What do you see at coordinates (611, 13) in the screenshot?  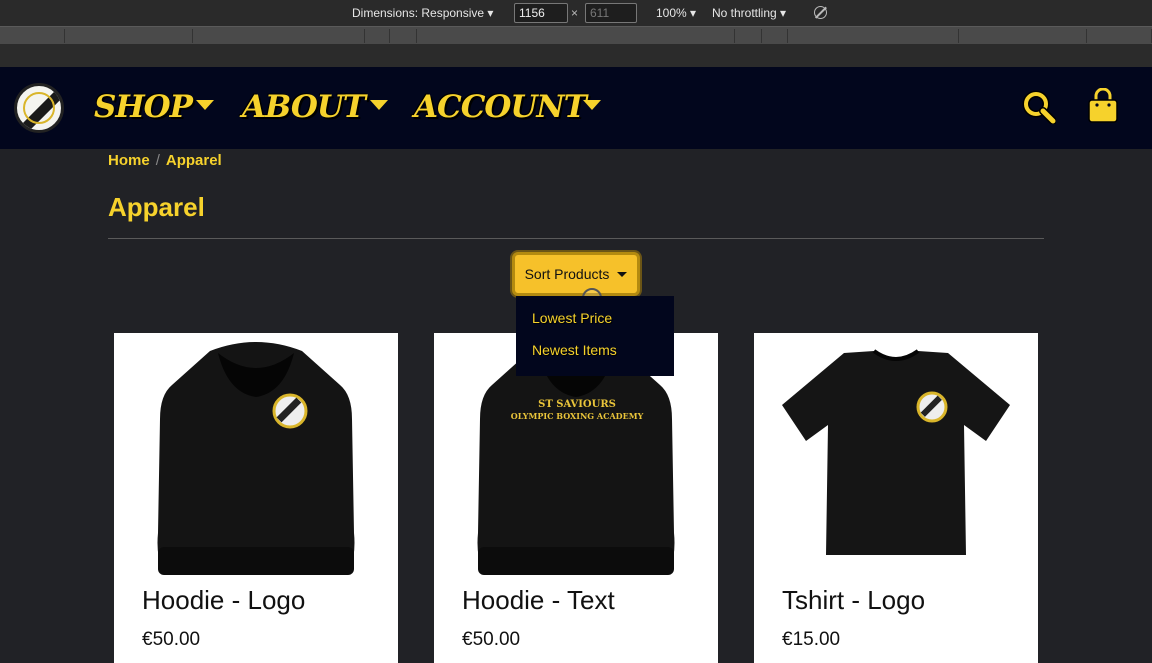 I see `height-input: 611` at bounding box center [611, 13].